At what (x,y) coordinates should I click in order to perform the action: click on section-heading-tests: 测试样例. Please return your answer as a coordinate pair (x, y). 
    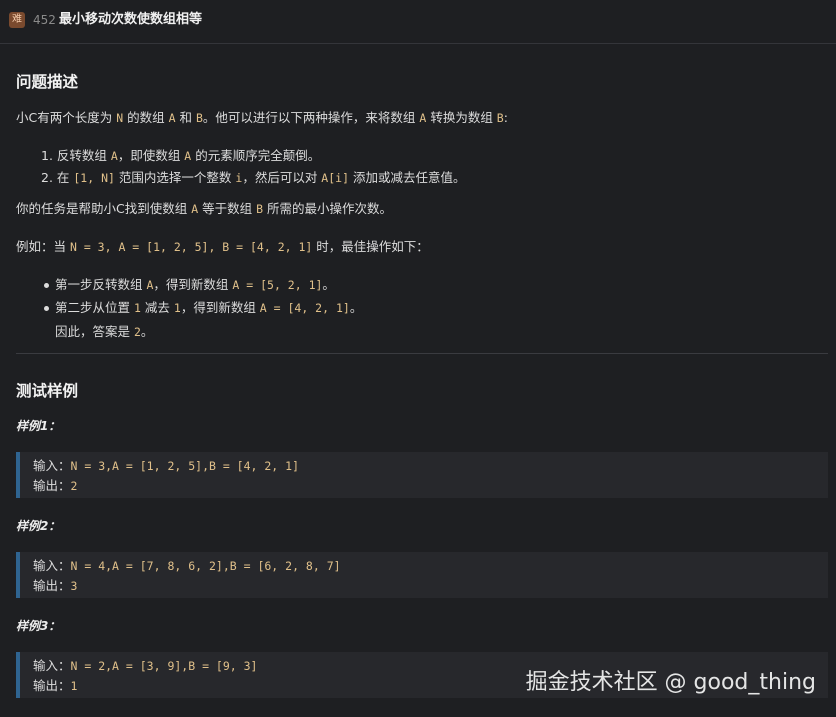
    Looking at the image, I should click on (47, 391).